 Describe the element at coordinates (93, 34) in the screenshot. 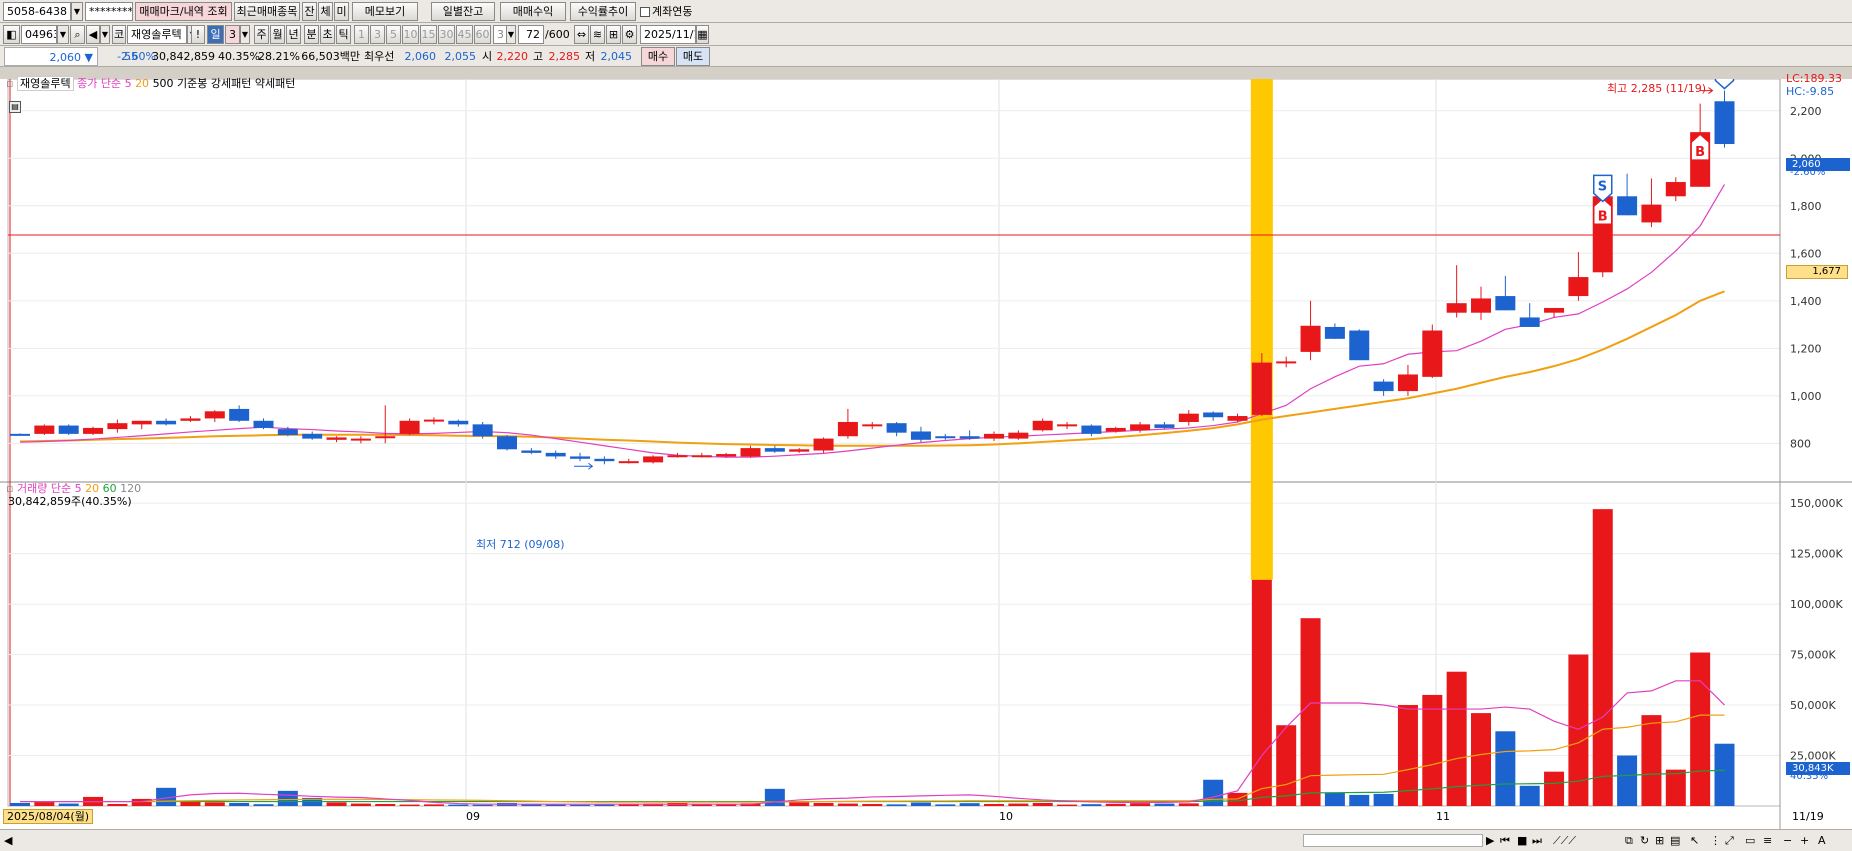

I see `speaker-icon: ◀` at that location.